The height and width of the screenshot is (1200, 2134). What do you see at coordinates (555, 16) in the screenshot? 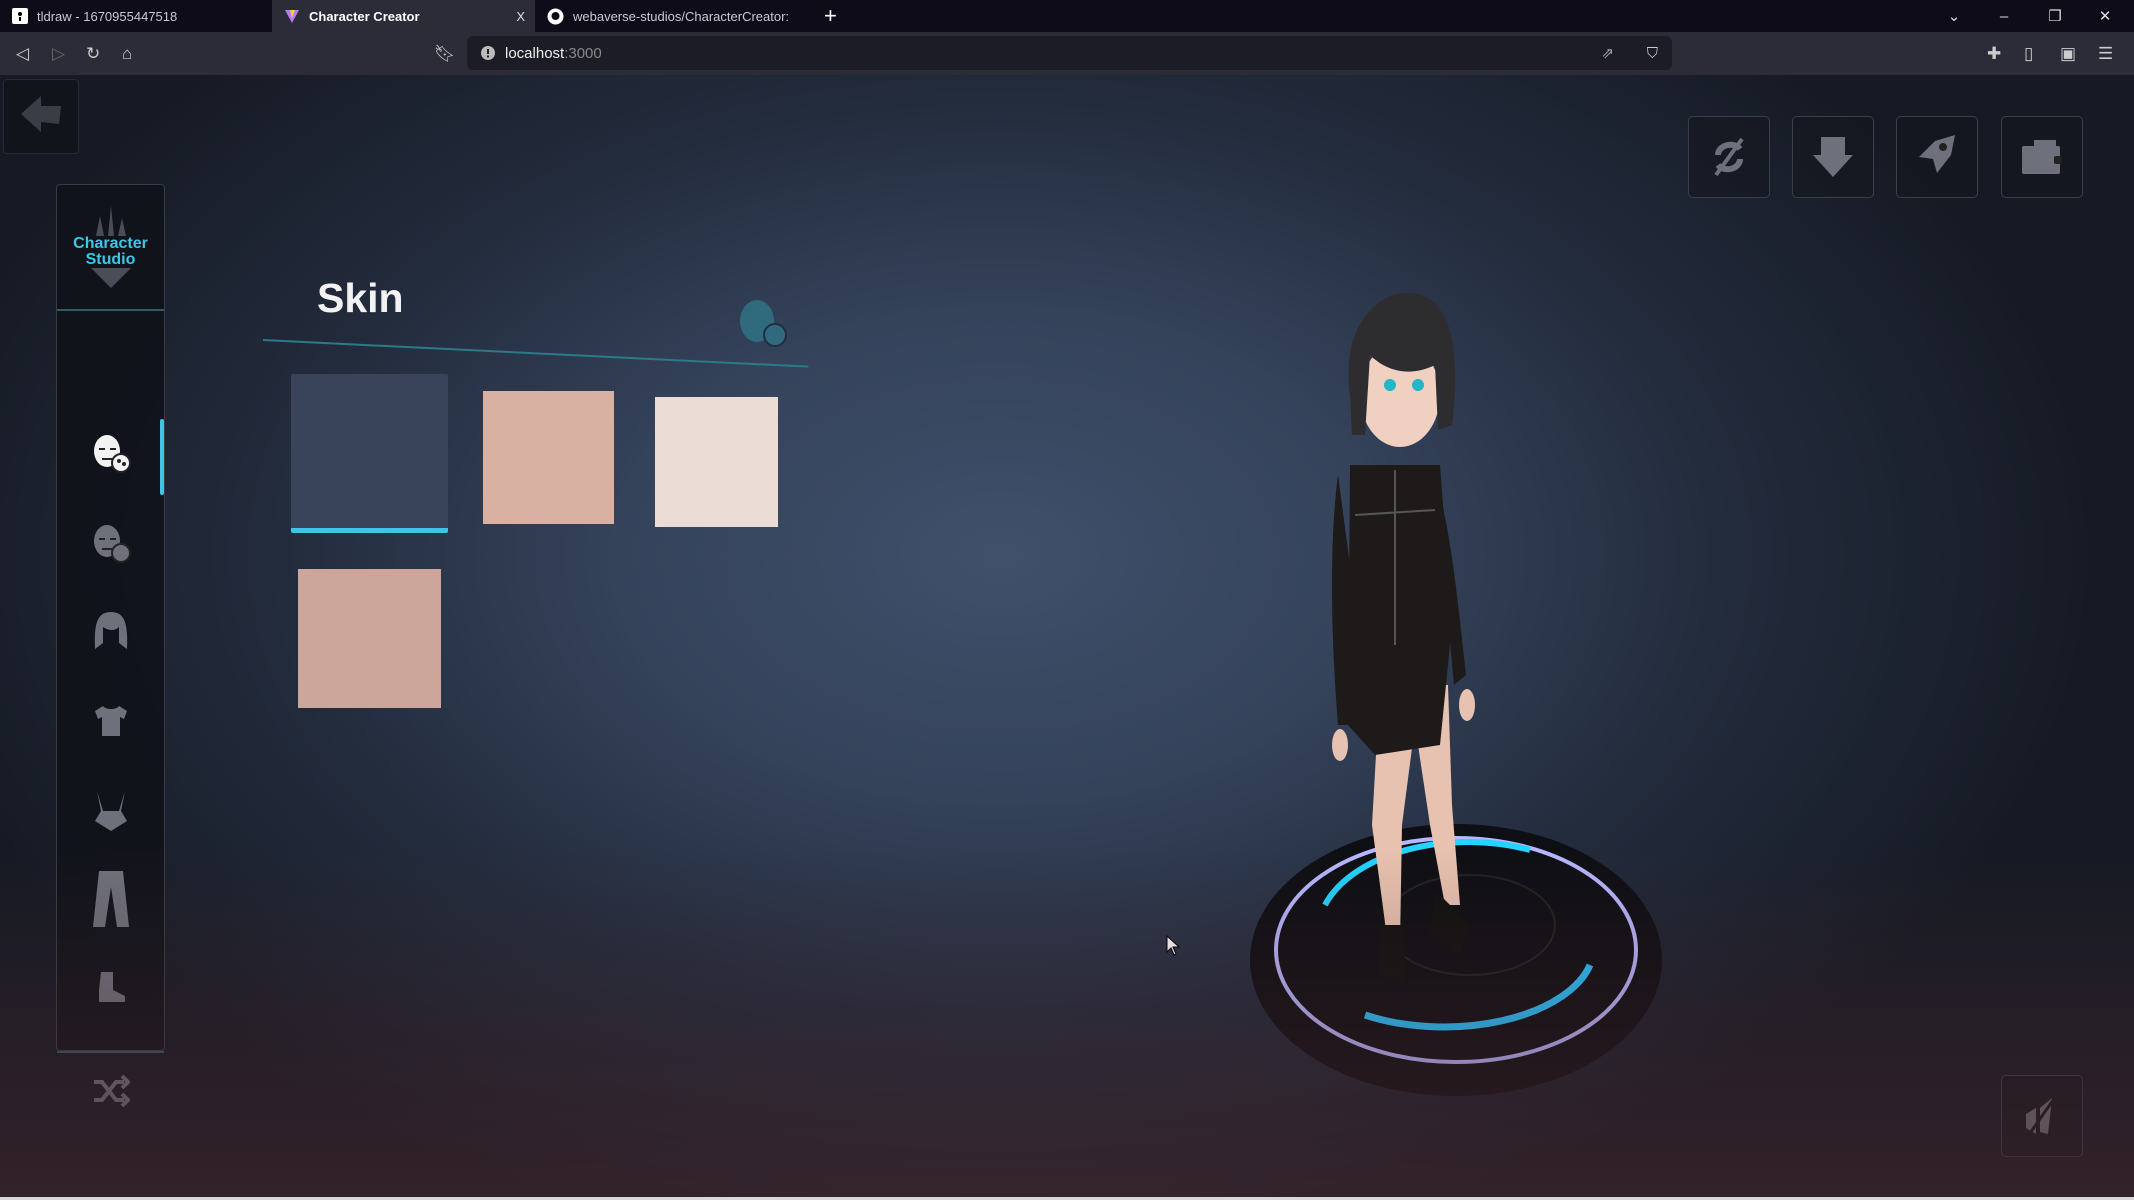
I see `github-icon` at bounding box center [555, 16].